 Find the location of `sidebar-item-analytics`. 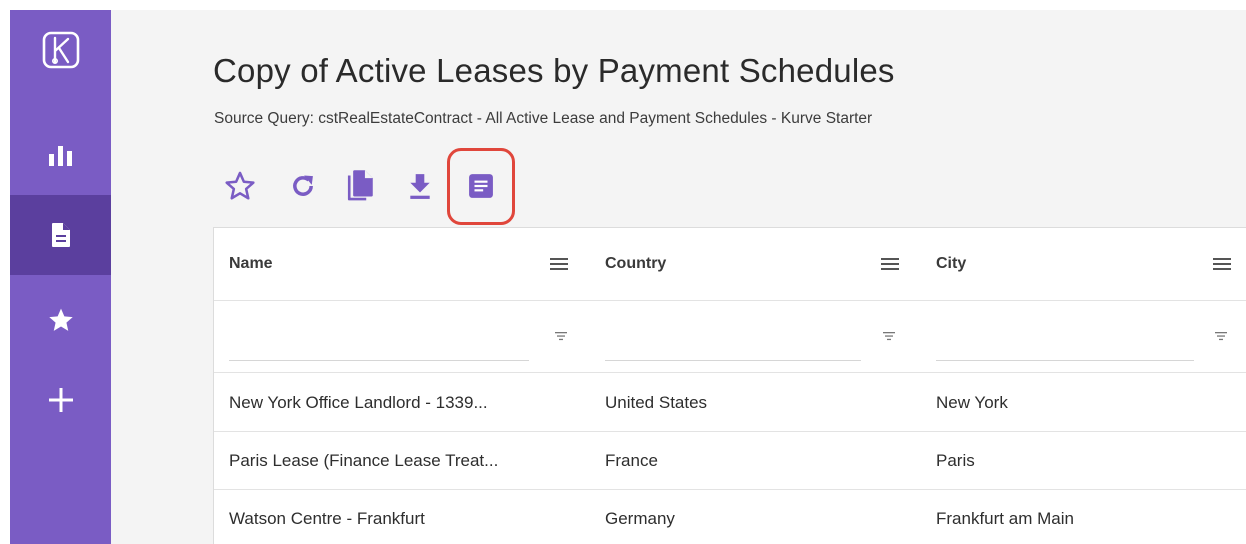

sidebar-item-analytics is located at coordinates (60, 155).